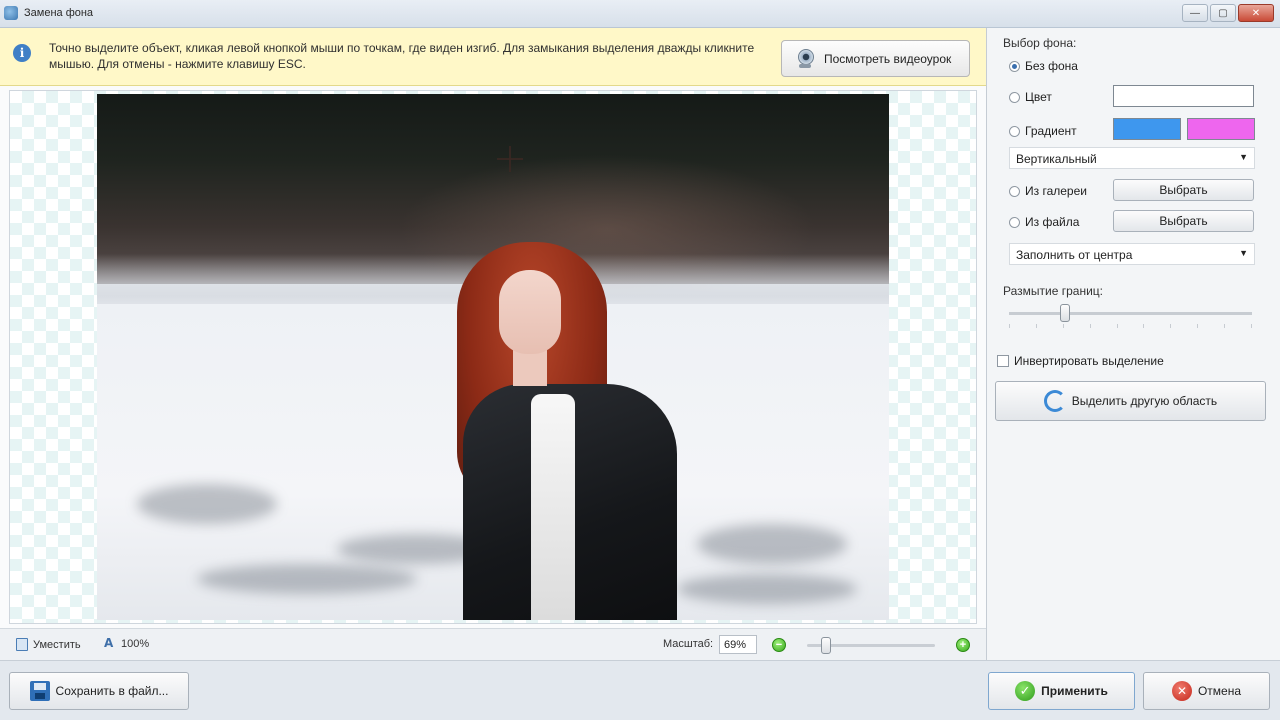 This screenshot has width=1280, height=720. I want to click on radio-no-background, so click(1014, 66).